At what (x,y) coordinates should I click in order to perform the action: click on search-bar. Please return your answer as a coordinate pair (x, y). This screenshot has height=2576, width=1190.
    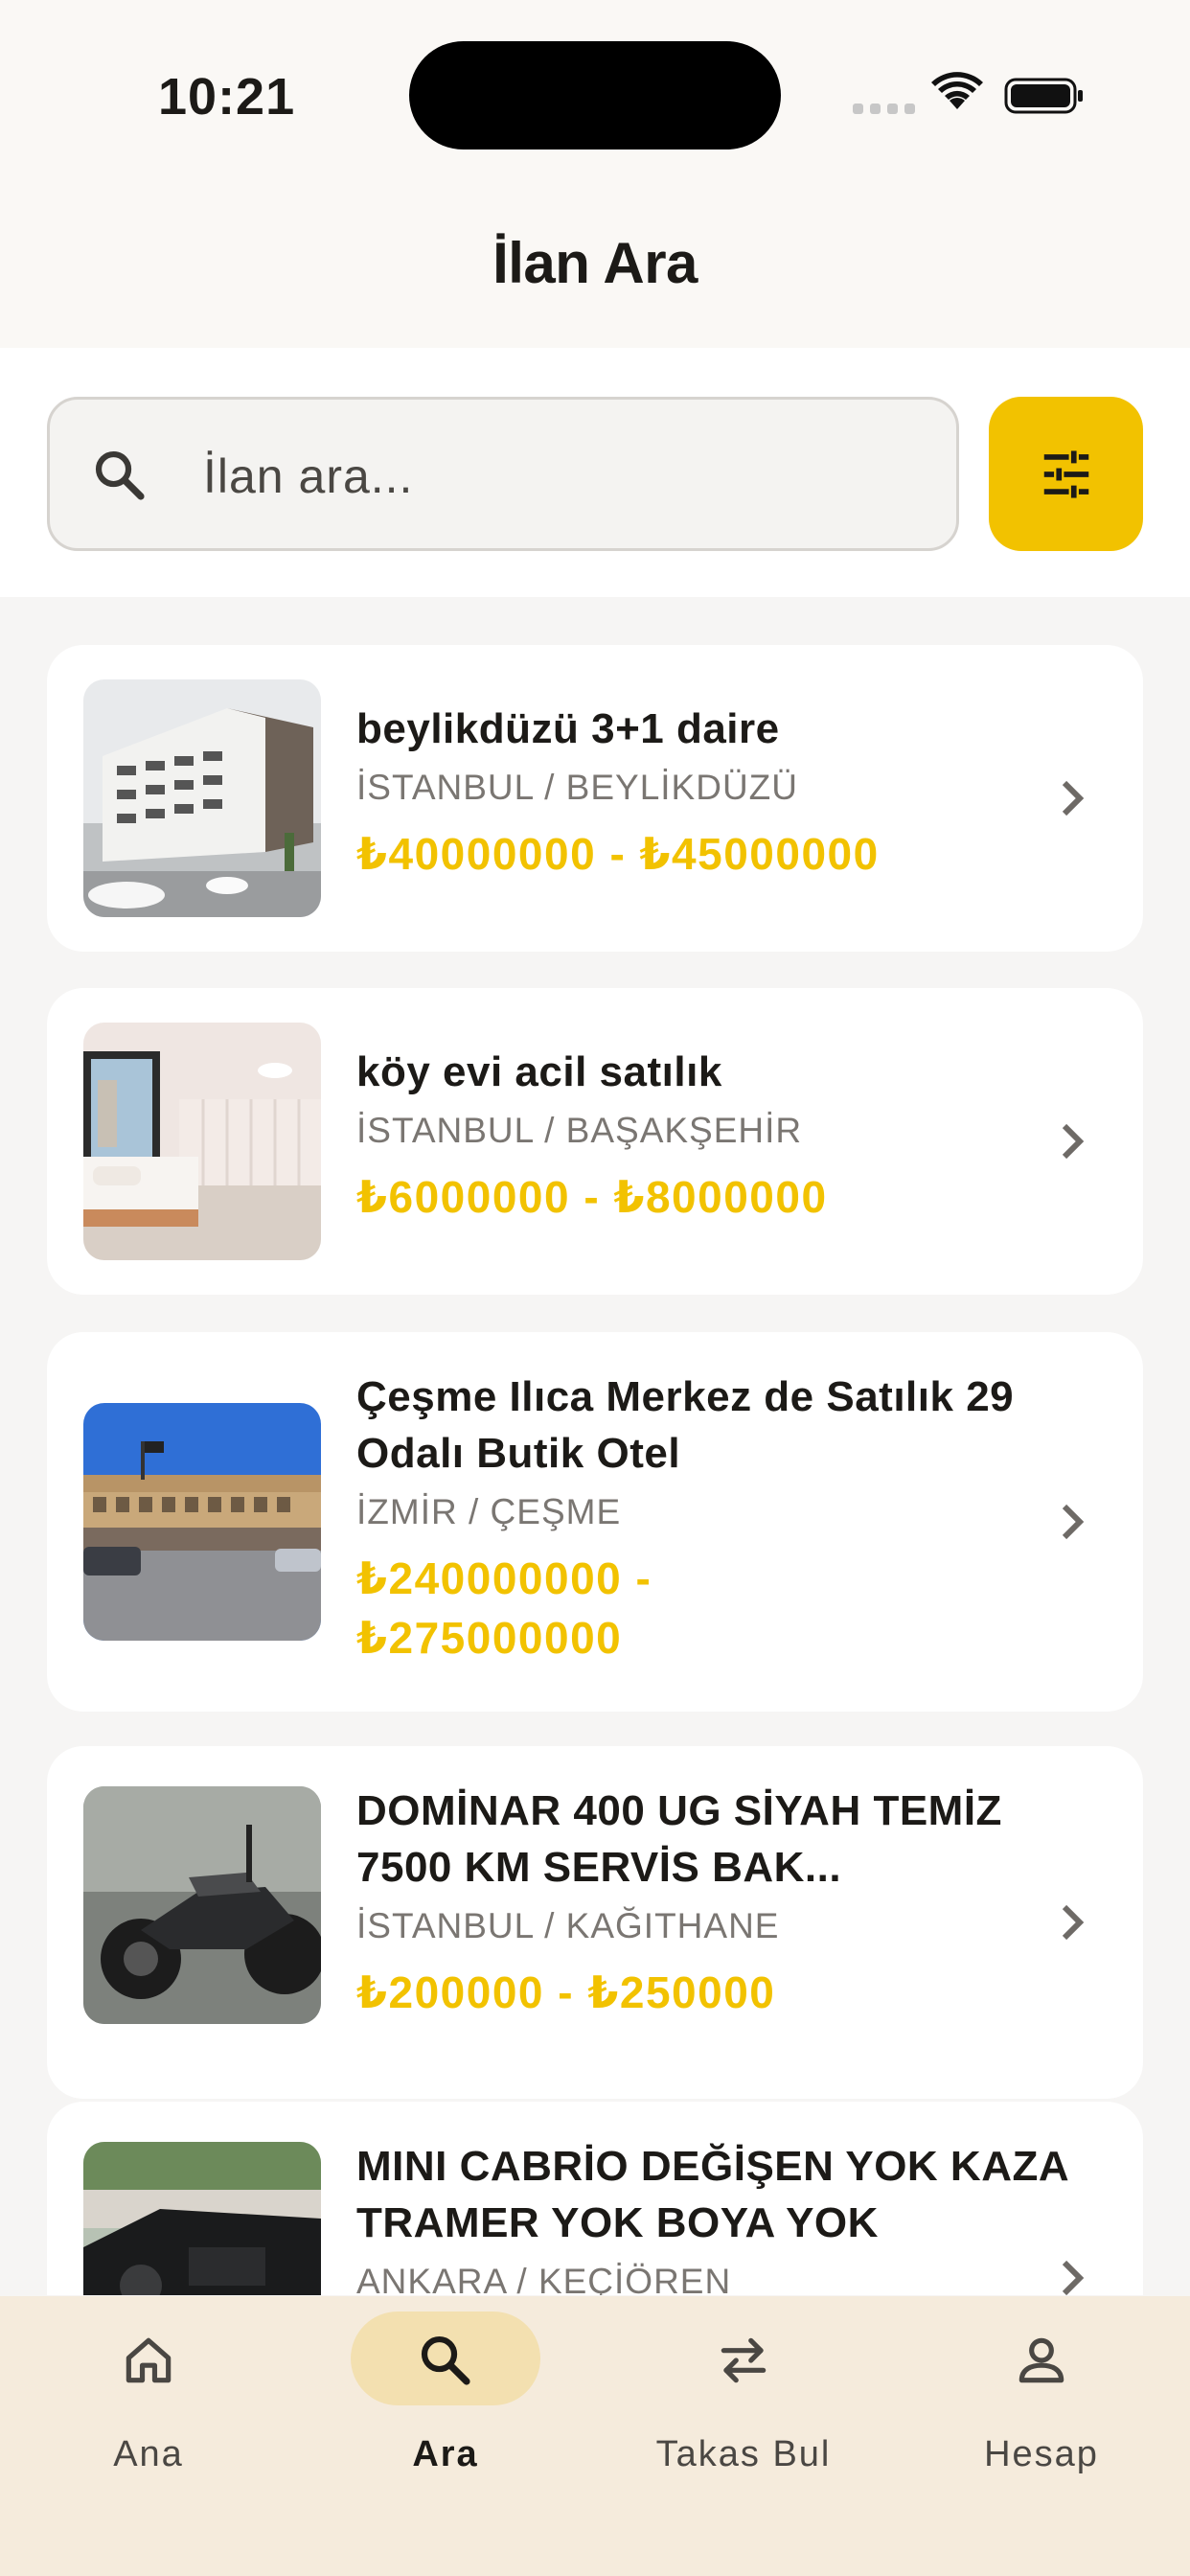
    Looking at the image, I should click on (503, 474).